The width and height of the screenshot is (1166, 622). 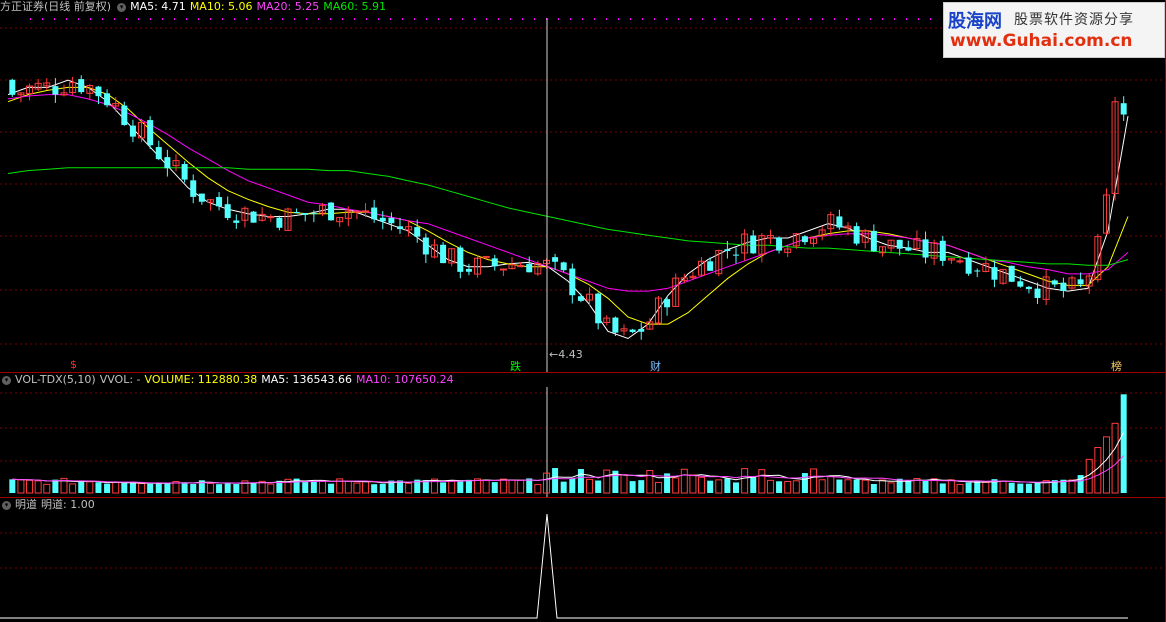 I want to click on logo-line1: 股海网, so click(x=975, y=21).